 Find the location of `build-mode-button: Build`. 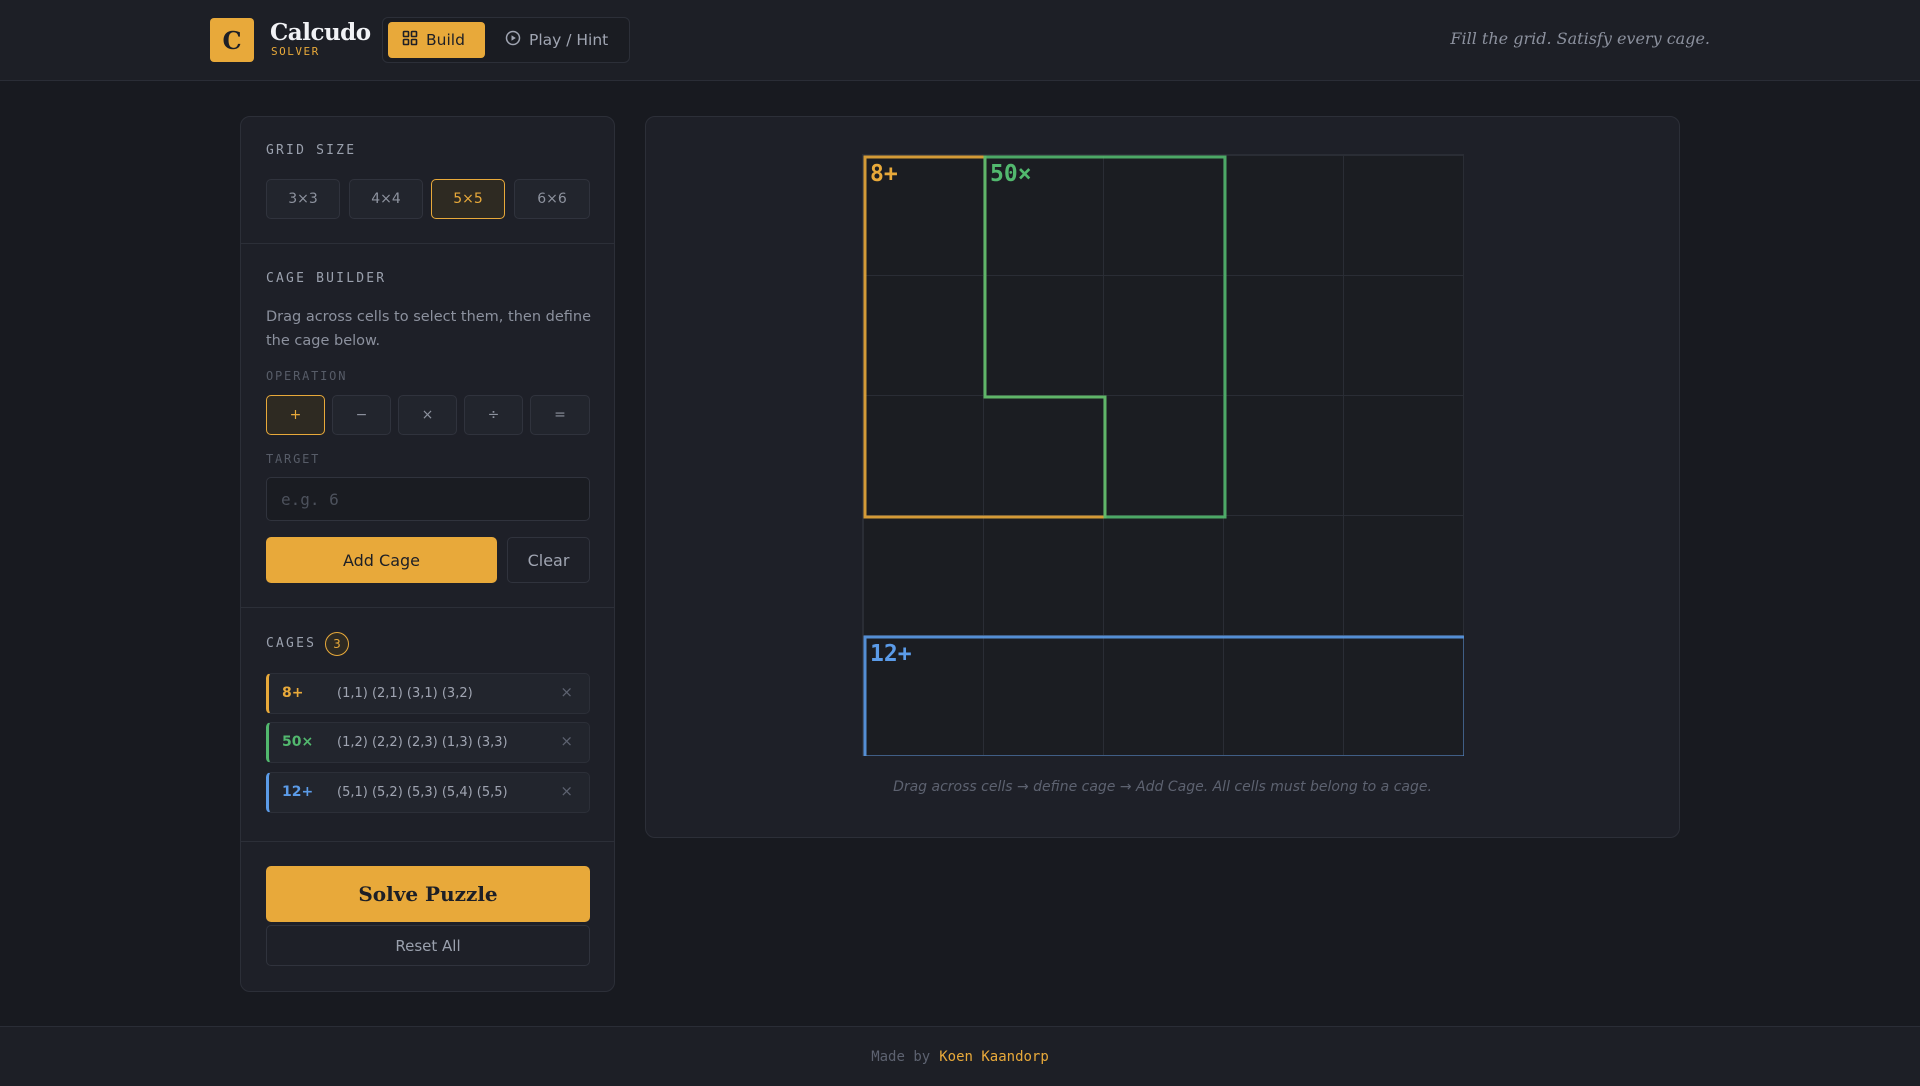

build-mode-button: Build is located at coordinates (436, 40).